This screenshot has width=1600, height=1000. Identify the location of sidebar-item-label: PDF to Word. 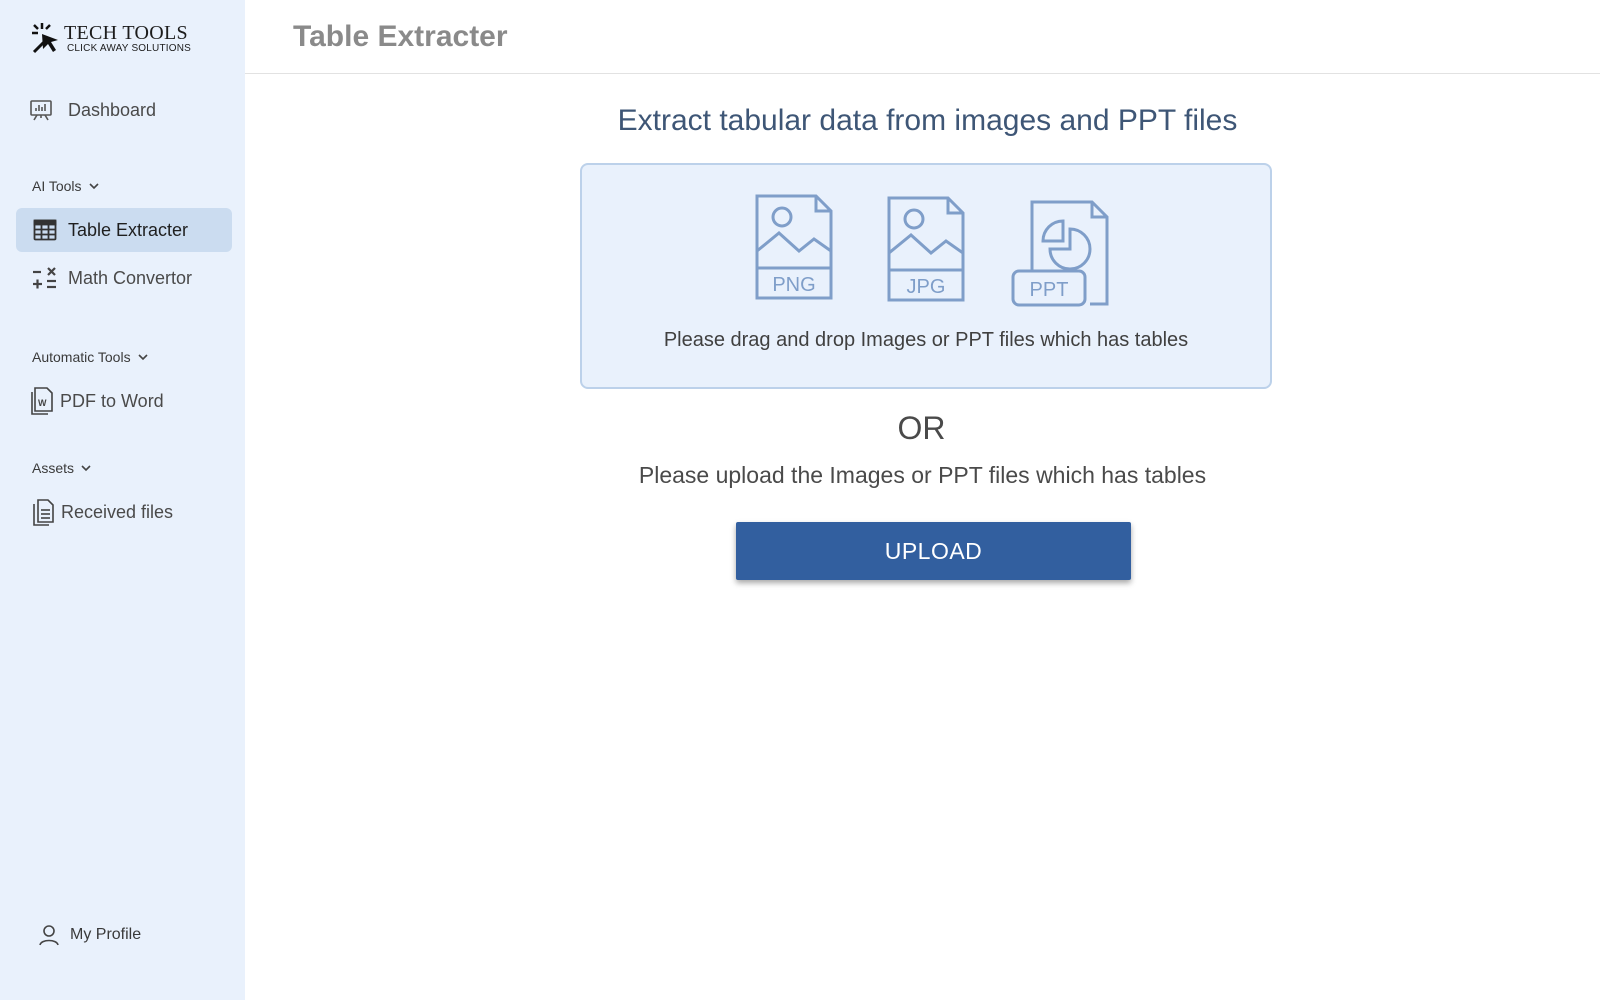
(112, 400).